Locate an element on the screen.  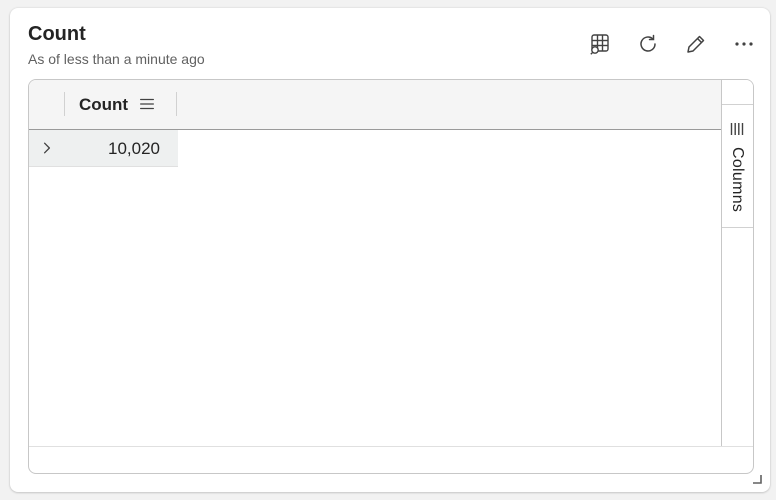
grid-header-row: Count is located at coordinates (375, 105).